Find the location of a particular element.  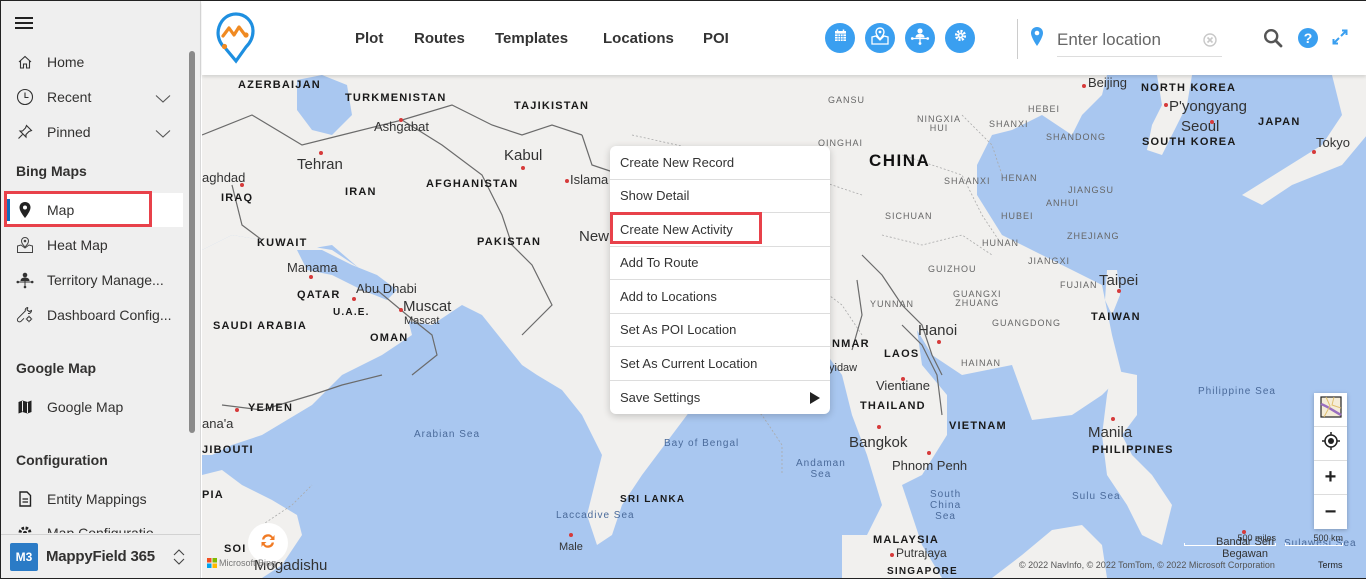

expand-icon is located at coordinates (1340, 39).